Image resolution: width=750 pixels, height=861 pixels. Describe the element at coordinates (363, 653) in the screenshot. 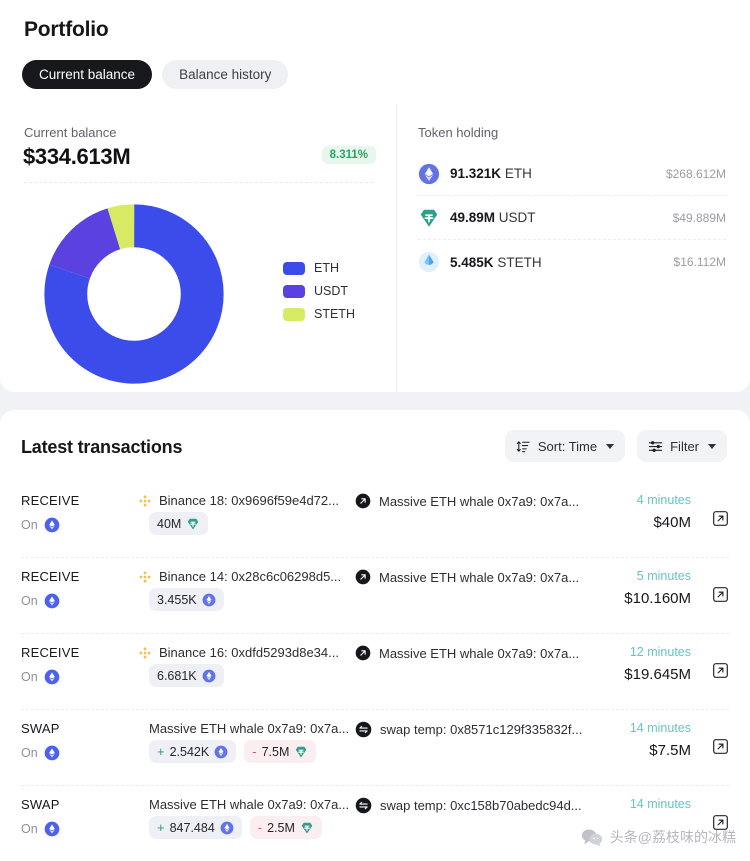

I see `whale-arrow-icon` at that location.